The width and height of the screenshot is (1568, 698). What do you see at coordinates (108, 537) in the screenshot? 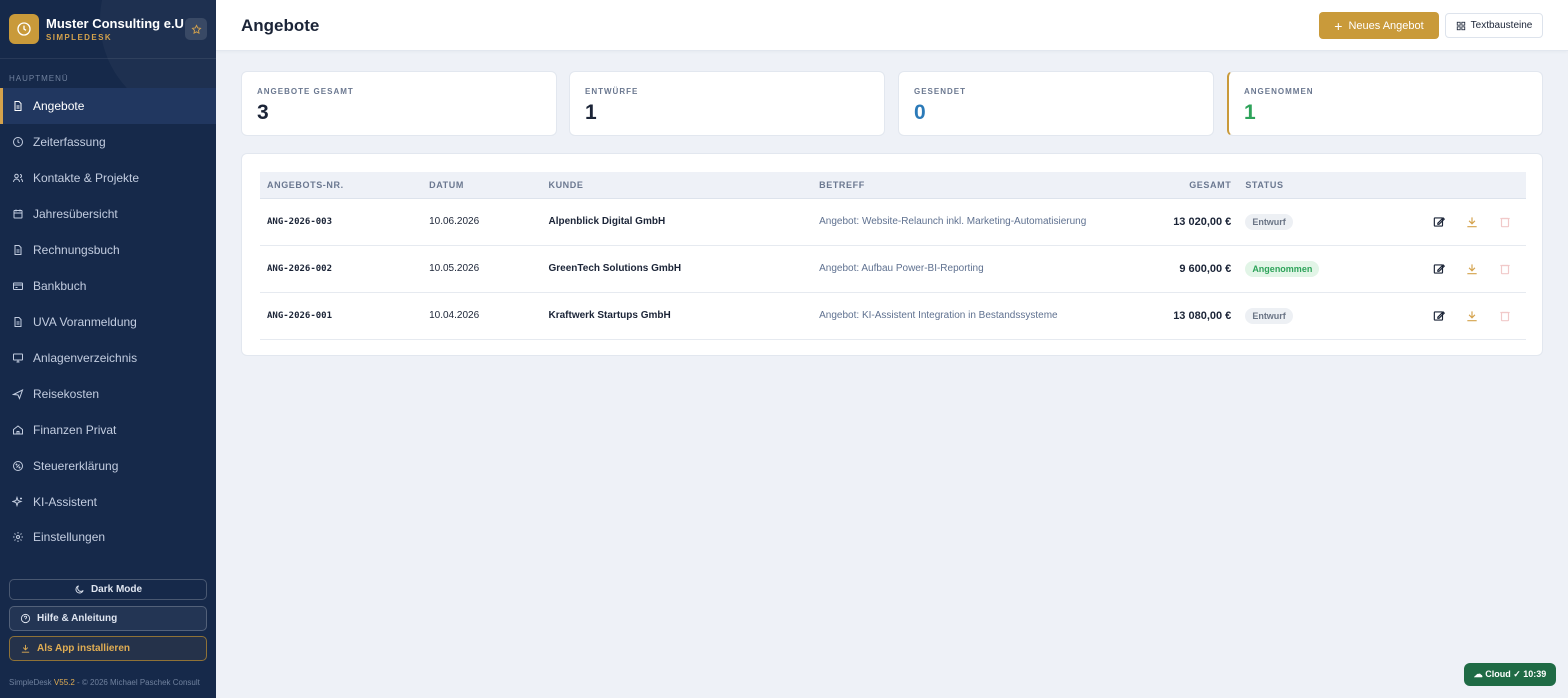
I see `sidebar-item-einstellungen: Einstellungen` at bounding box center [108, 537].